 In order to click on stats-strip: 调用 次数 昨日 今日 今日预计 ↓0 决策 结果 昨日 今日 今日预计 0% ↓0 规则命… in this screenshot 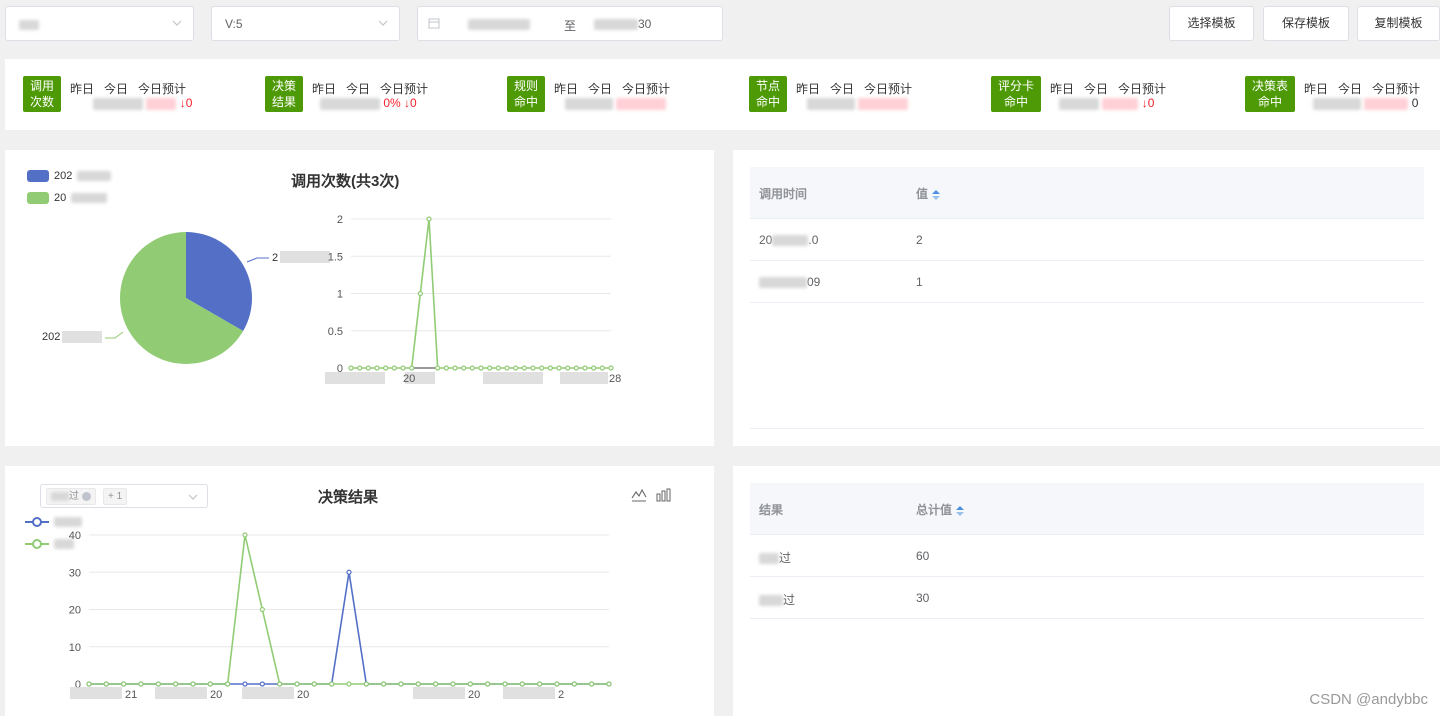, I will do `click(722, 94)`.